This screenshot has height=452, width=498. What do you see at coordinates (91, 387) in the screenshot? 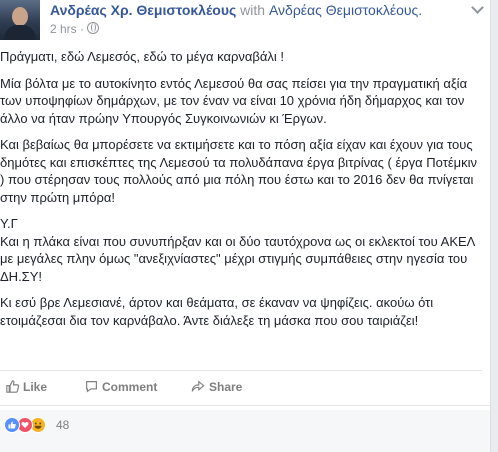
I see `comment-icon` at bounding box center [91, 387].